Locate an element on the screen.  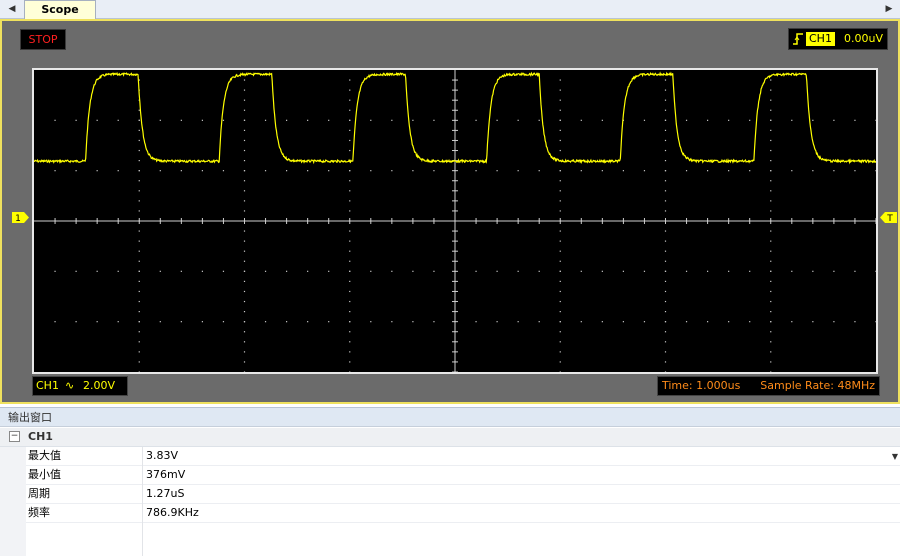
run-stop-status: STOP is located at coordinates (43, 39).